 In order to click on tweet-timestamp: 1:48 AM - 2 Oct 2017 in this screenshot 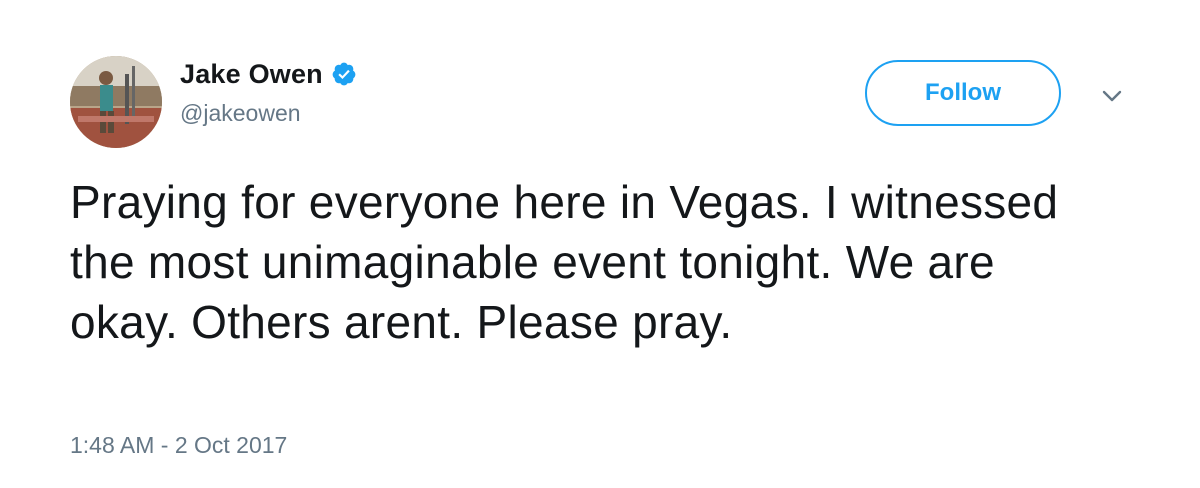, I will do `click(178, 445)`.